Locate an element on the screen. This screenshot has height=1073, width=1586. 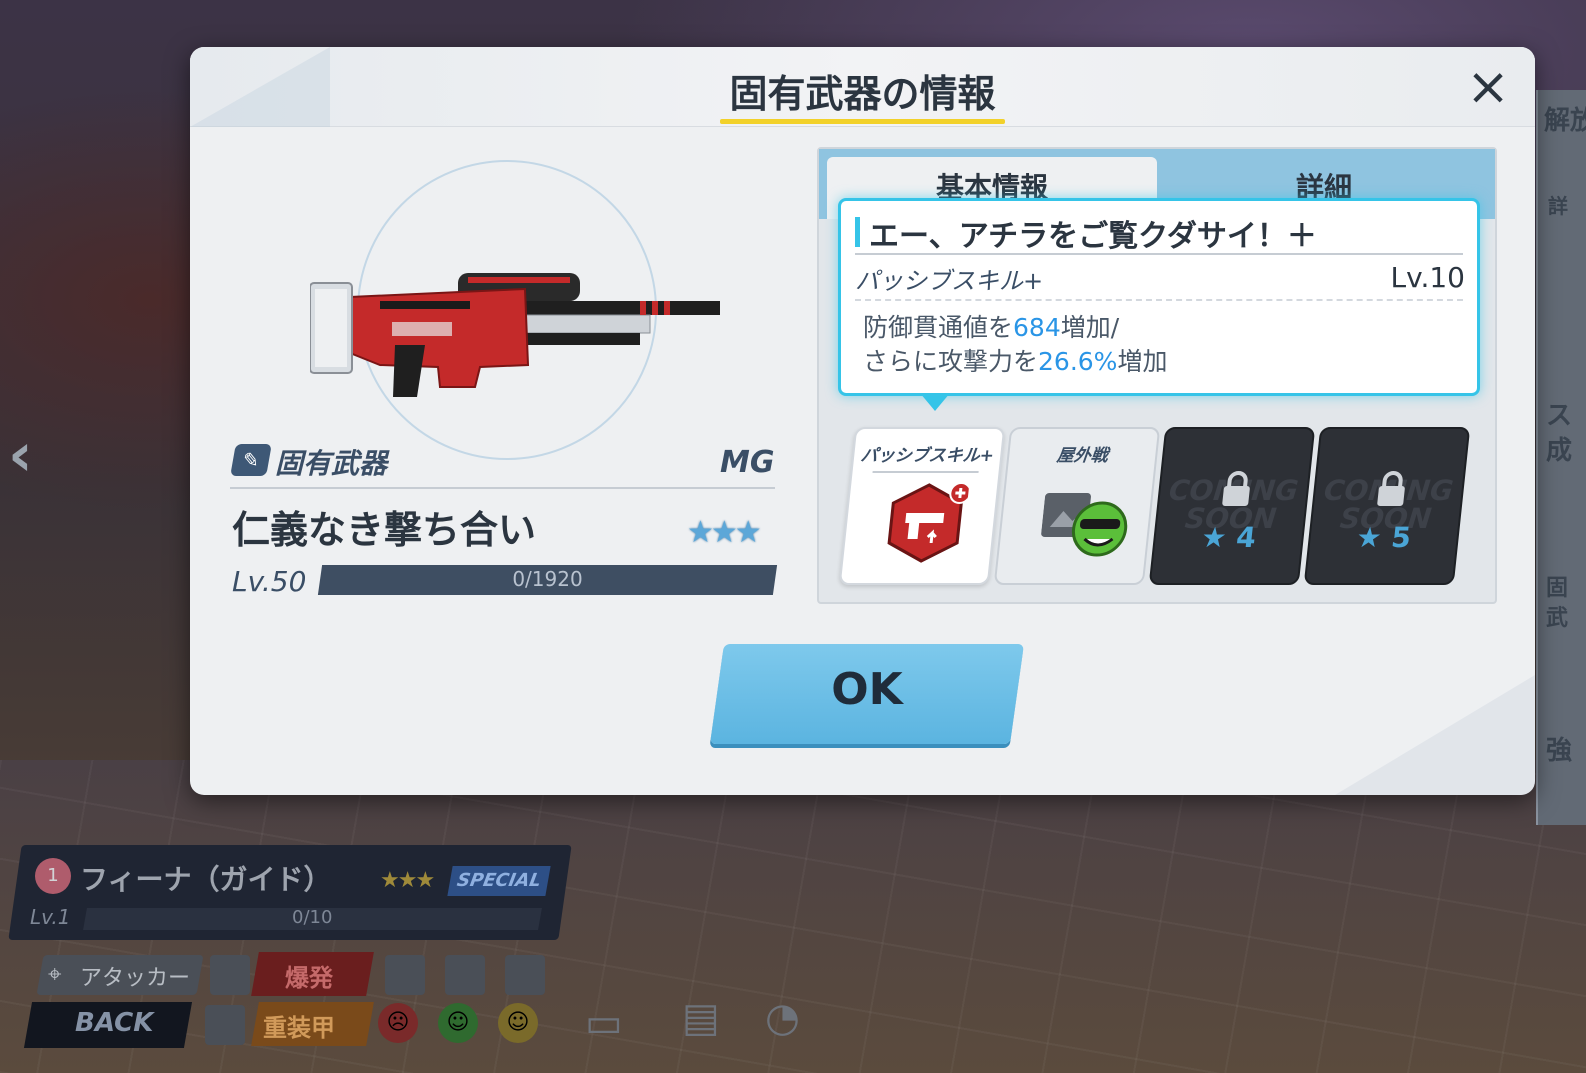
skill-card-title: パッシブスキル+ is located at coordinates (927, 456).